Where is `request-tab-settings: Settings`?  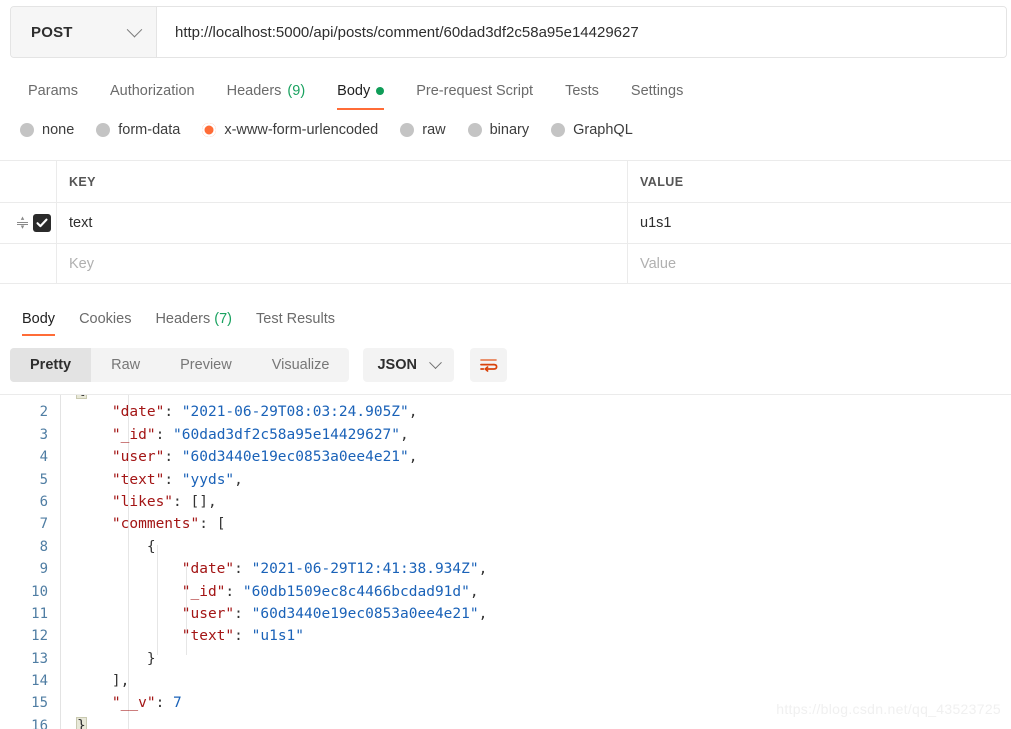 request-tab-settings: Settings is located at coordinates (657, 96).